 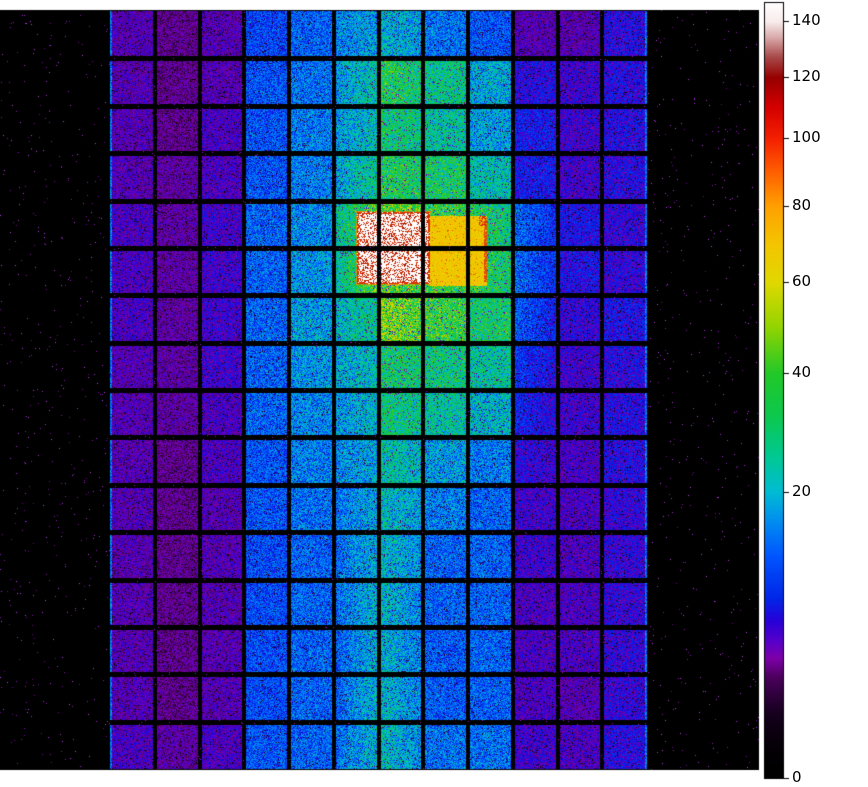 I want to click on colorbar-tick-label: 20, so click(x=802, y=491).